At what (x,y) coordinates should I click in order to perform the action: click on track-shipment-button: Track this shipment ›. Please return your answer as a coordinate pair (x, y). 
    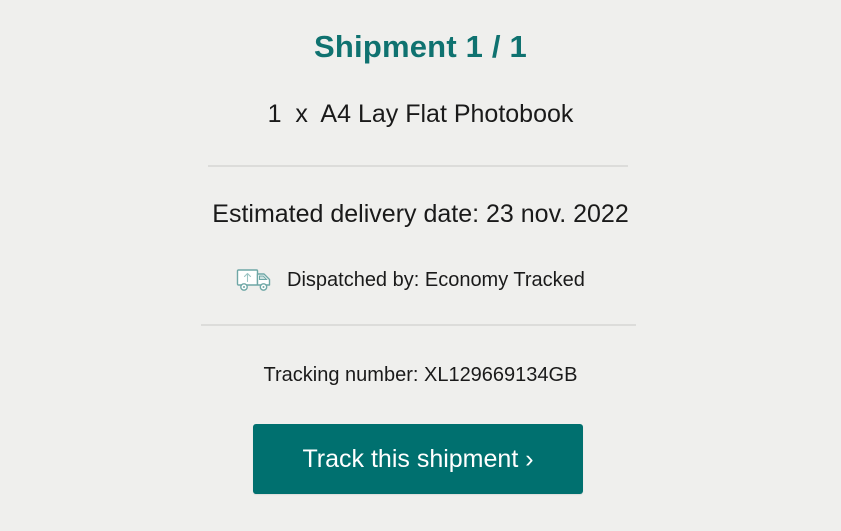
    Looking at the image, I should click on (418, 459).